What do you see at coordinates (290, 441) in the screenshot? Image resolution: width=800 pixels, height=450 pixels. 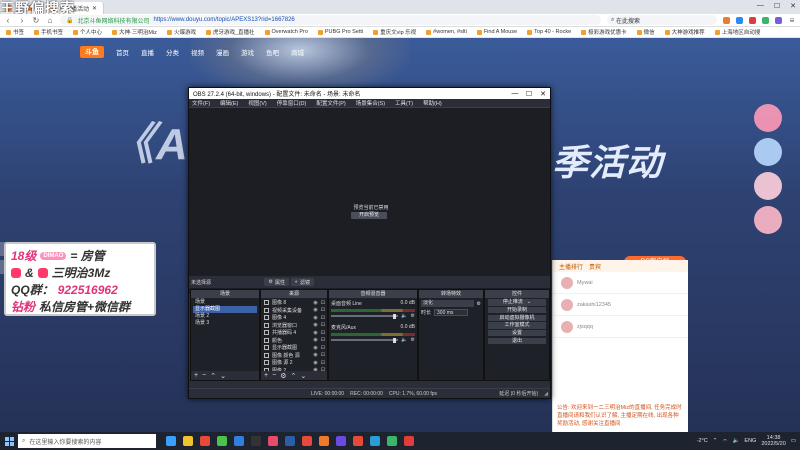 I see `steam-icon` at bounding box center [290, 441].